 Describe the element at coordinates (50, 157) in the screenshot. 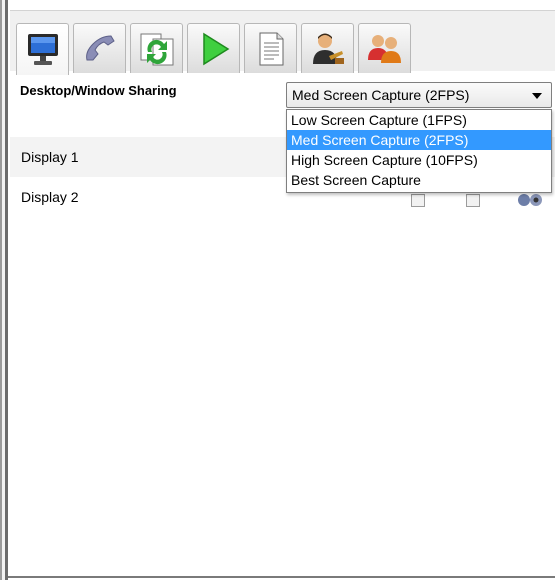

I see `display-1-label: Display 1` at that location.